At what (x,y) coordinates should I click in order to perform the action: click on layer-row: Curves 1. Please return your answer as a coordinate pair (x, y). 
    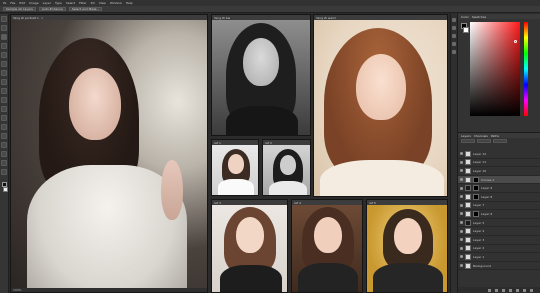
    Looking at the image, I should click on (499, 180).